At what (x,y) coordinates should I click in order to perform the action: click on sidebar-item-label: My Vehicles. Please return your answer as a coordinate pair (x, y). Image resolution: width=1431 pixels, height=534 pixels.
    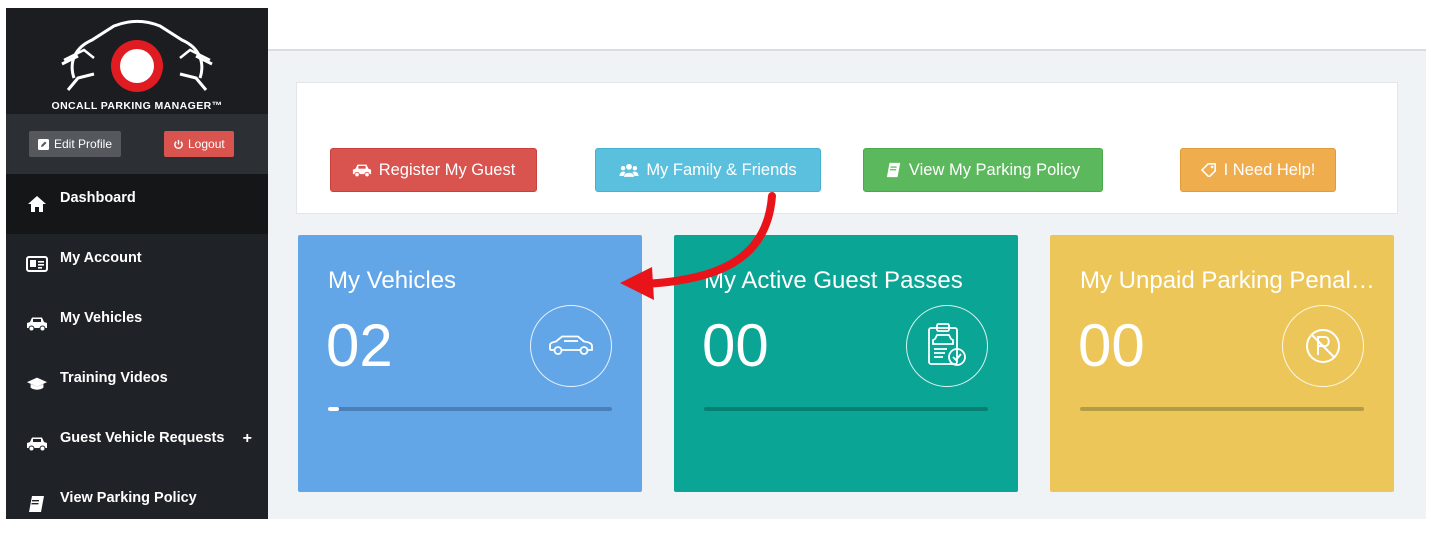
    Looking at the image, I should click on (101, 318).